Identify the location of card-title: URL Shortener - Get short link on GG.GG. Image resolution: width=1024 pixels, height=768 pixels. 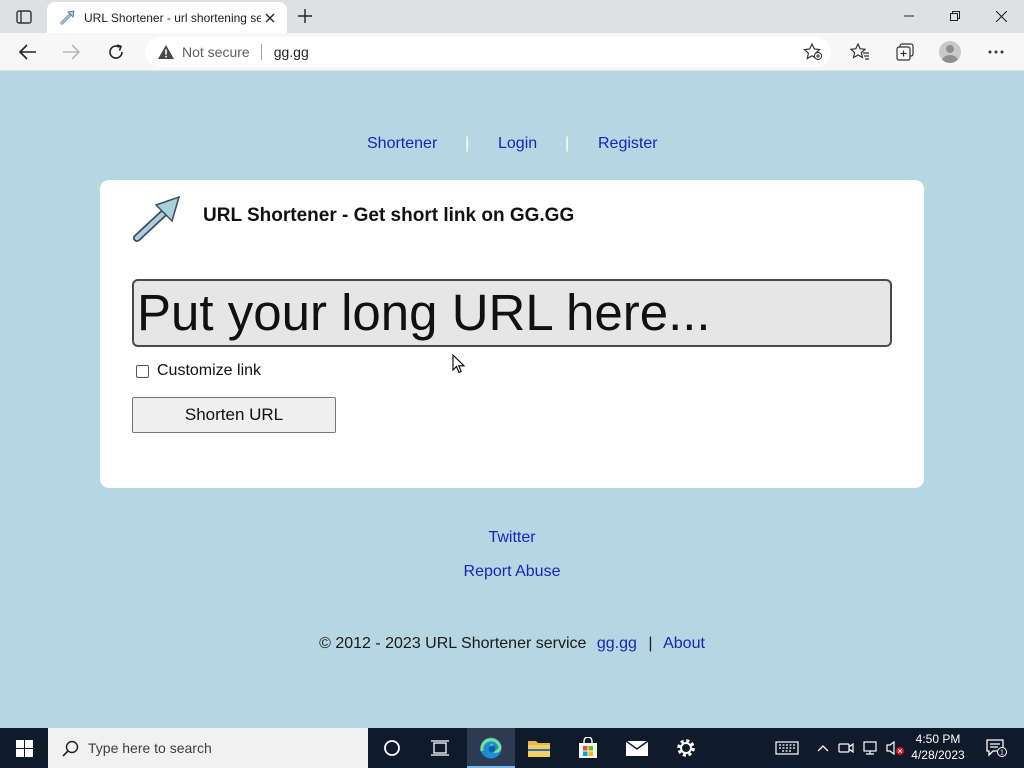
(389, 215).